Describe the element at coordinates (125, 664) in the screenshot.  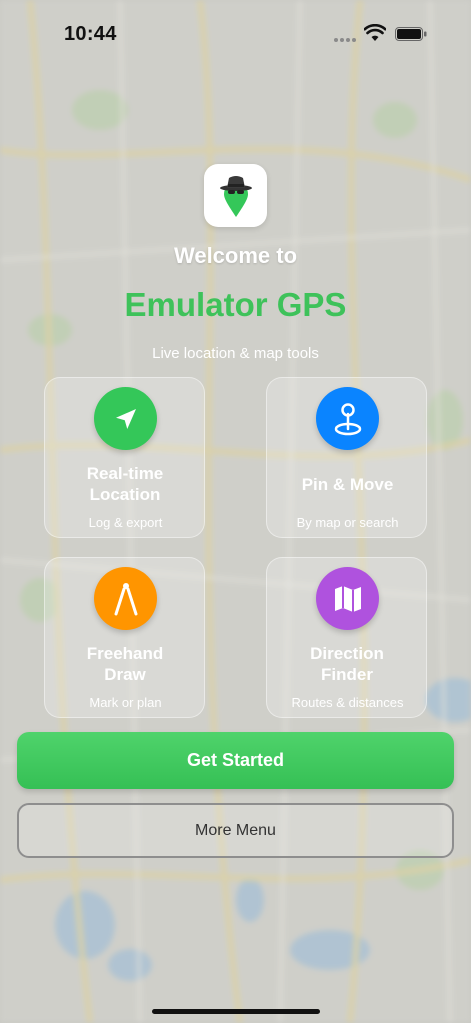
I see `feature-title: Freehand Draw` at that location.